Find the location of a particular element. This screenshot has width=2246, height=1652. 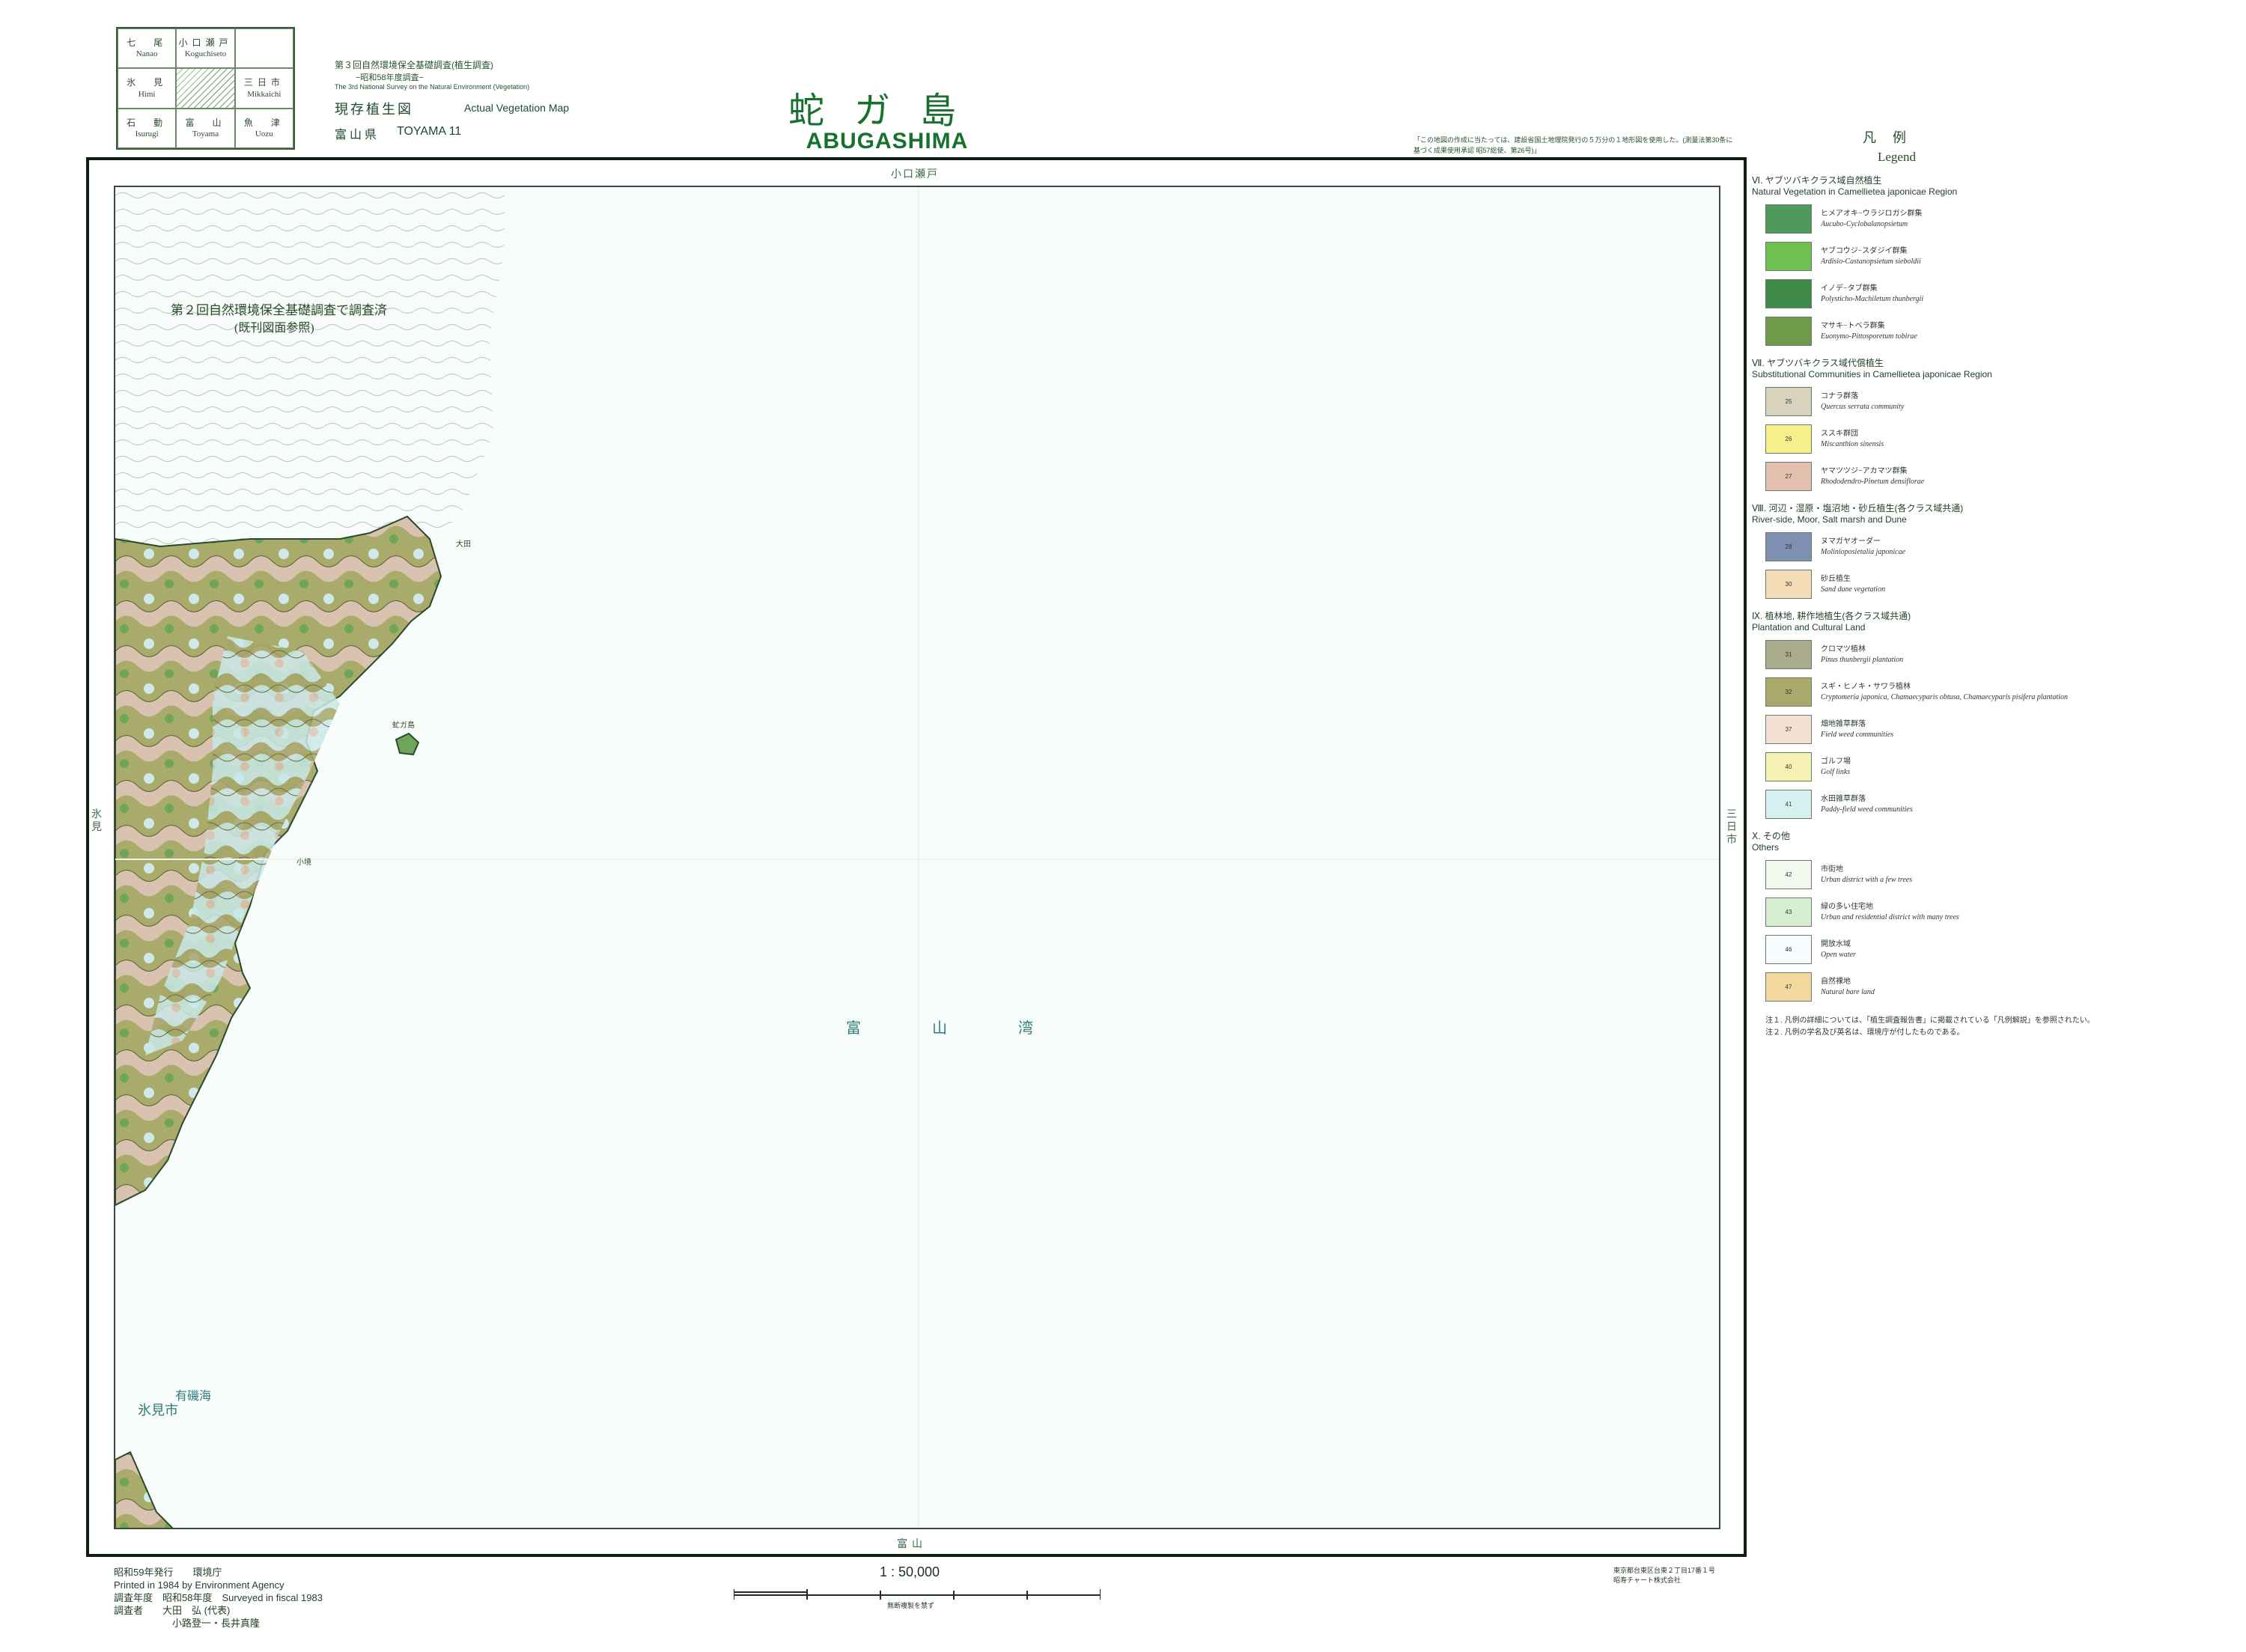

legend-group-title-en: Plantation and Cultural Land is located at coordinates (1809, 627).